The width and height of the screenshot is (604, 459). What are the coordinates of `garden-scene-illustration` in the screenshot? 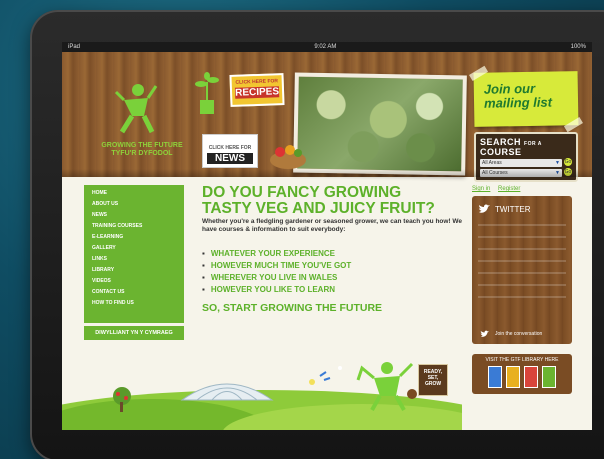 It's located at (262, 396).